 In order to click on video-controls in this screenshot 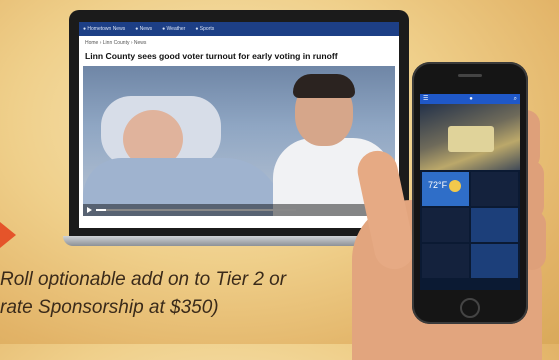, I will do `click(239, 210)`.